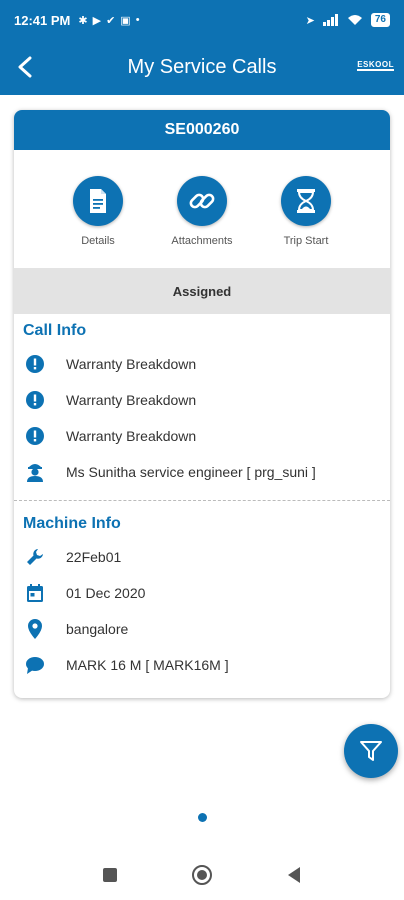  Describe the element at coordinates (72, 523) in the screenshot. I see `machine-info-title: Machine Info` at that location.